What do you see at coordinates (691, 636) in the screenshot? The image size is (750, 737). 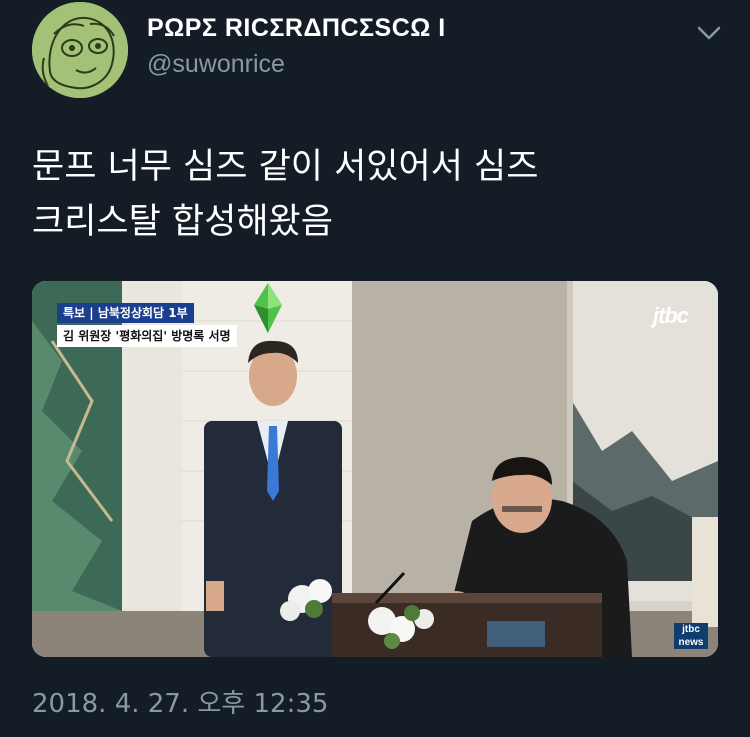 I see `broadcaster-logo-small: jtbc news` at bounding box center [691, 636].